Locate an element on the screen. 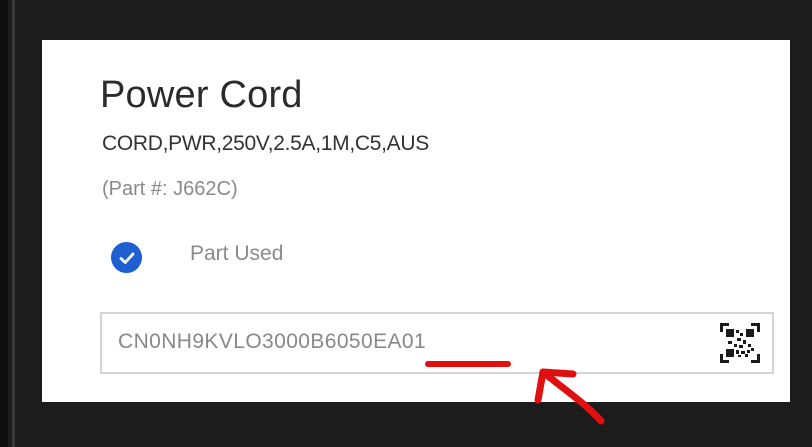 Image resolution: width=812 pixels, height=447 pixels. qr-code-icon is located at coordinates (740, 343).